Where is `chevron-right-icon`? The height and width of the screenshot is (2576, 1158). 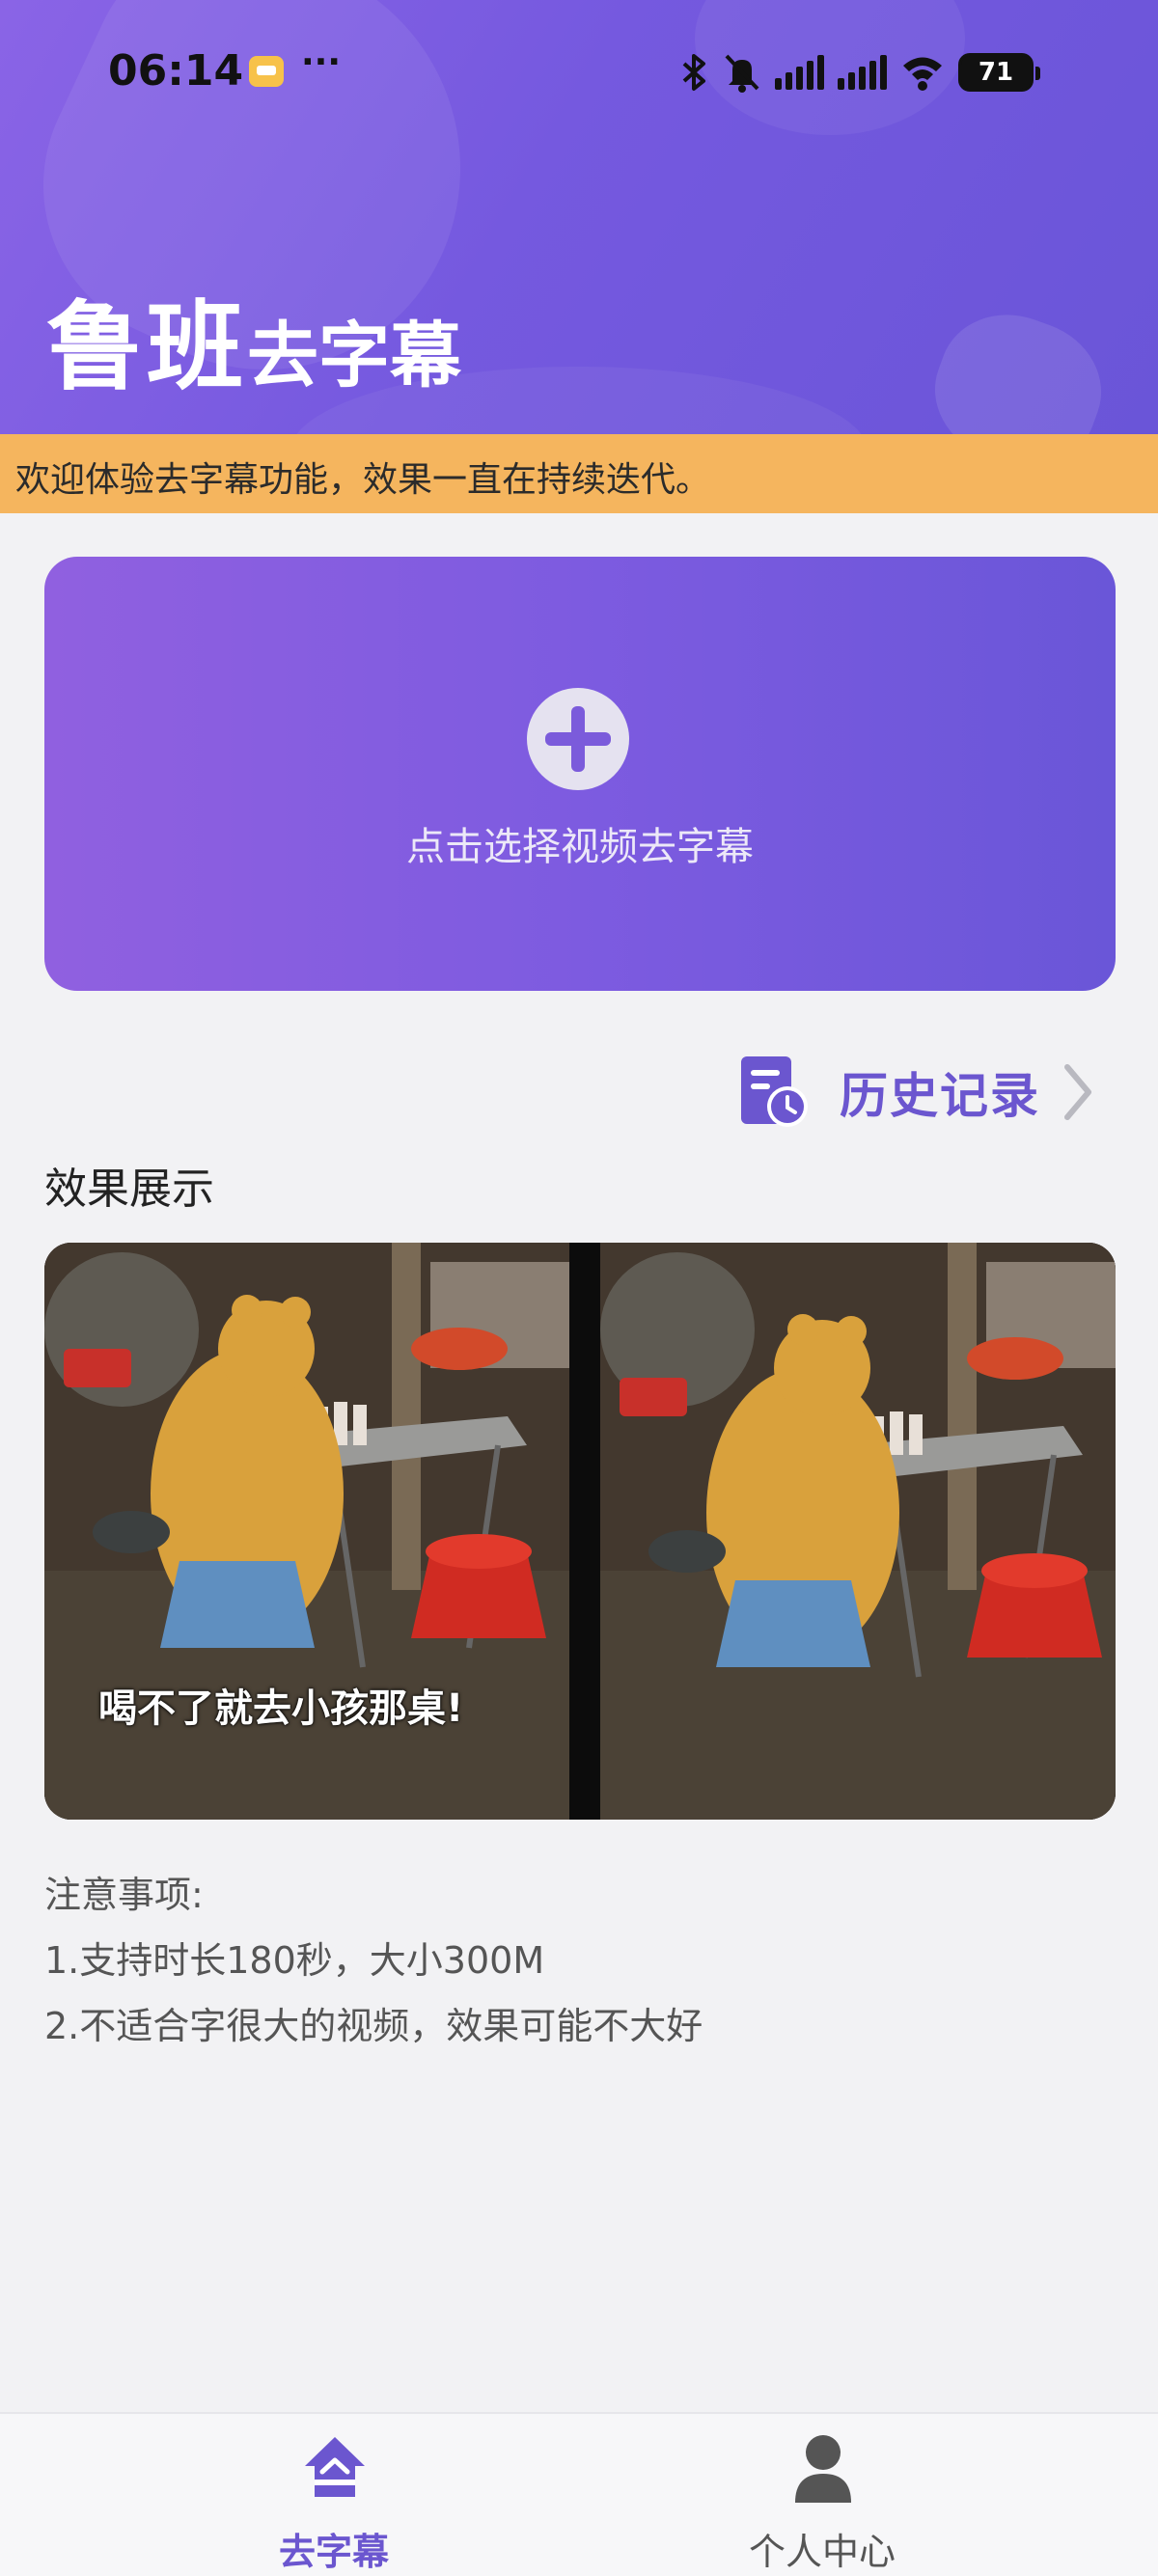 chevron-right-icon is located at coordinates (1077, 1092).